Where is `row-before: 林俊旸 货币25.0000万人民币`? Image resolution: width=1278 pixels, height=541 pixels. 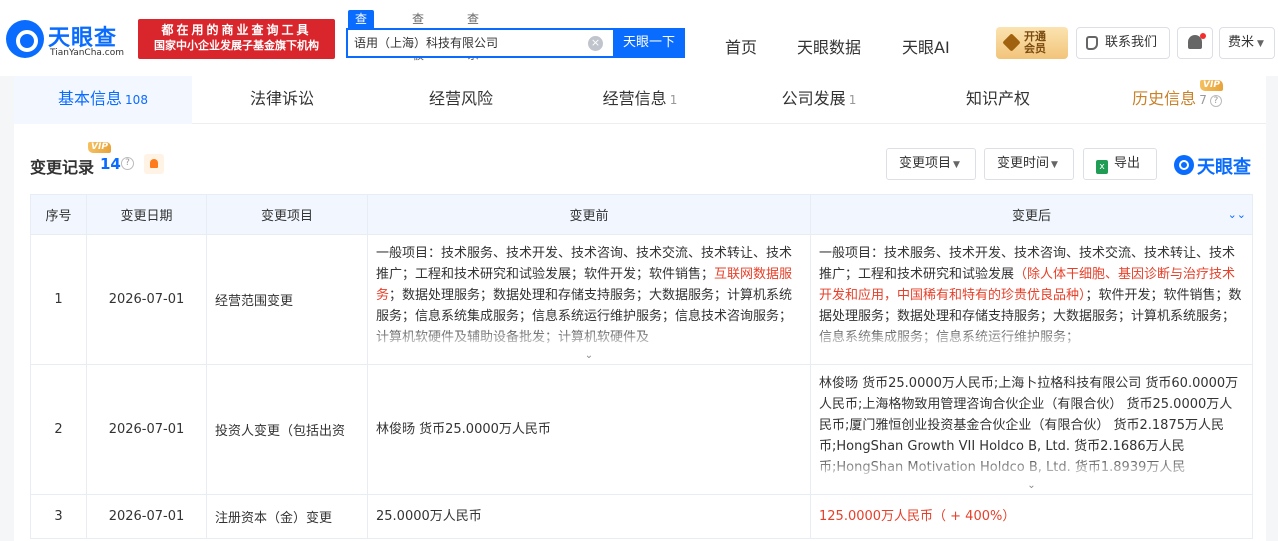
row-before: 林俊旸 货币25.0000万人民币 is located at coordinates (589, 429).